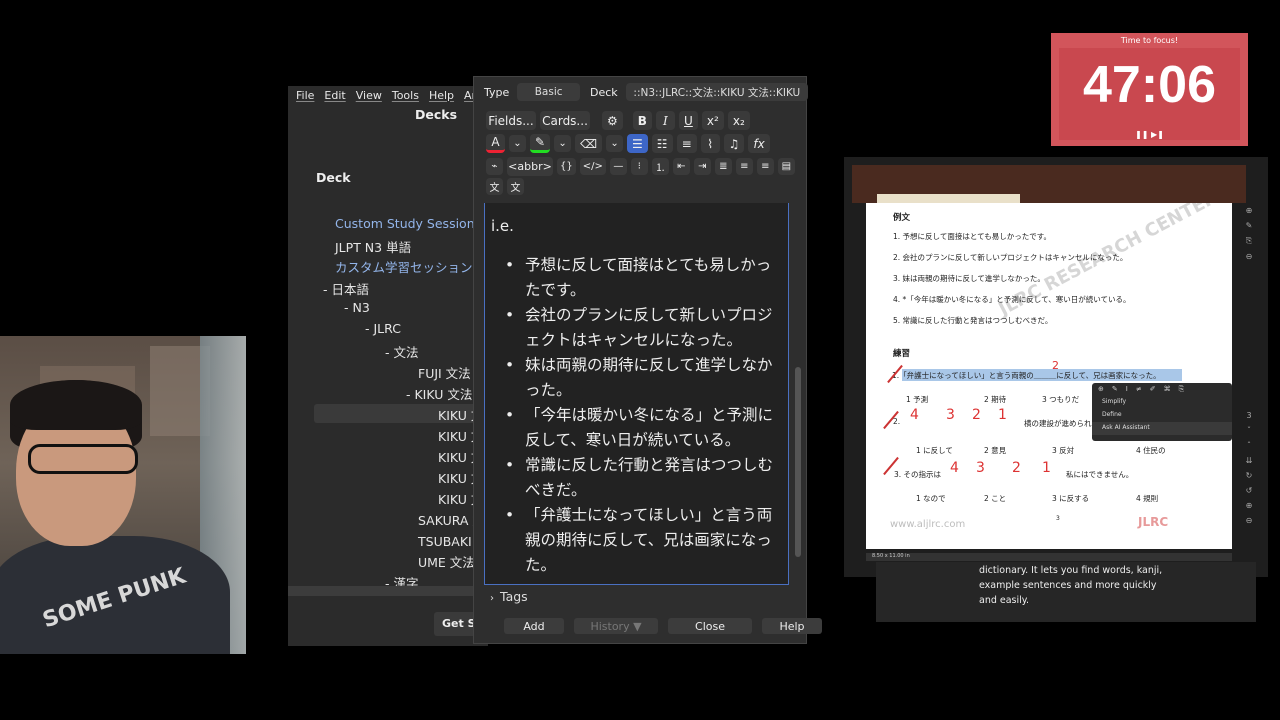 The image size is (1280, 720). What do you see at coordinates (759, 143) in the screenshot?
I see `function-icon: fx` at bounding box center [759, 143].